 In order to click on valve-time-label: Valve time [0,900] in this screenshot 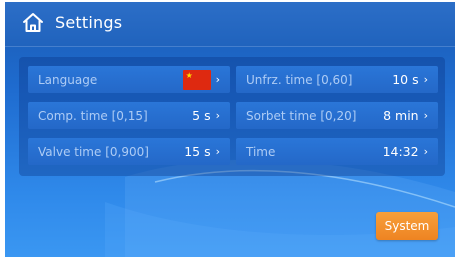, I will do `click(93, 151)`.